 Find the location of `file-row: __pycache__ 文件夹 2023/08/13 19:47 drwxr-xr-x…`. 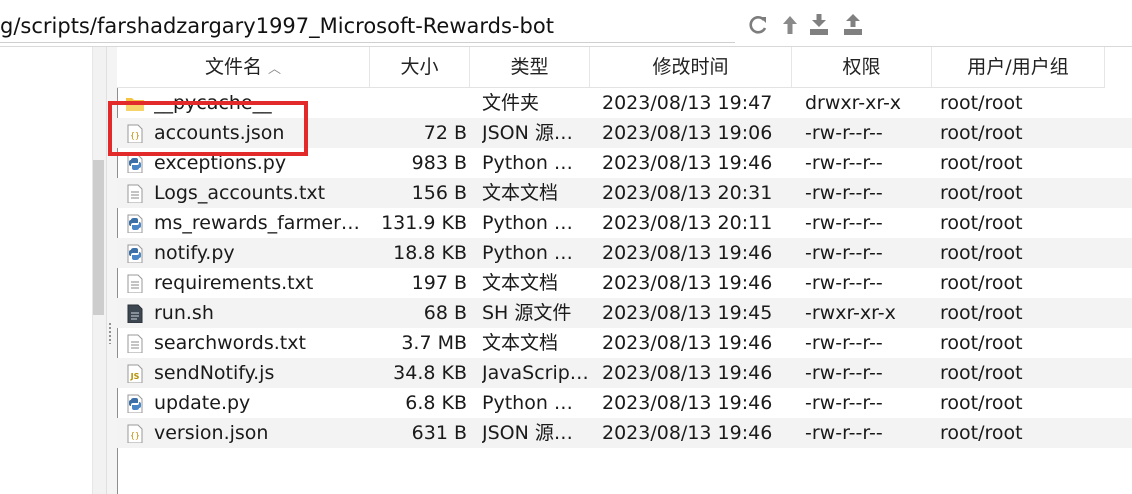

file-row: __pycache__ 文件夹 2023/08/13 19:47 drwxr-xr-x… is located at coordinates (624, 103).